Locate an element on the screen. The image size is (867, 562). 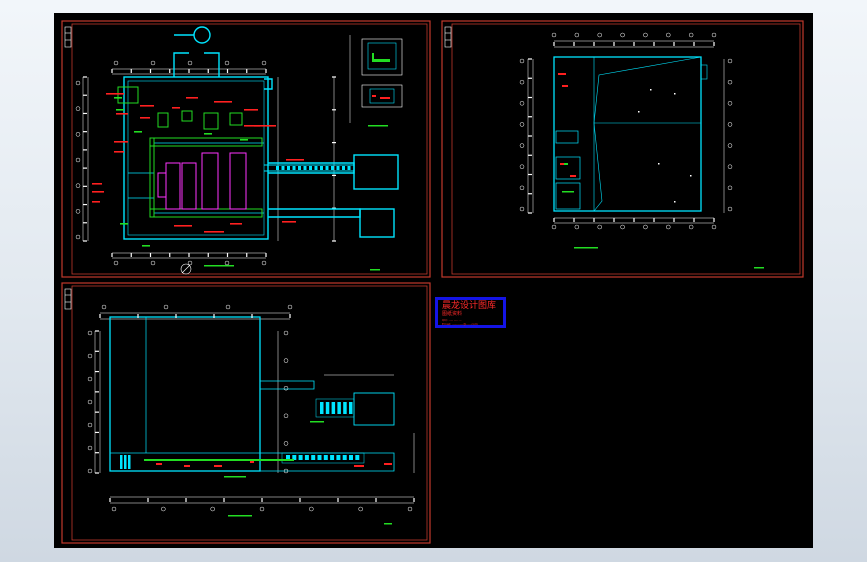
floor-plan-drawing is located at coordinates (641, 150).